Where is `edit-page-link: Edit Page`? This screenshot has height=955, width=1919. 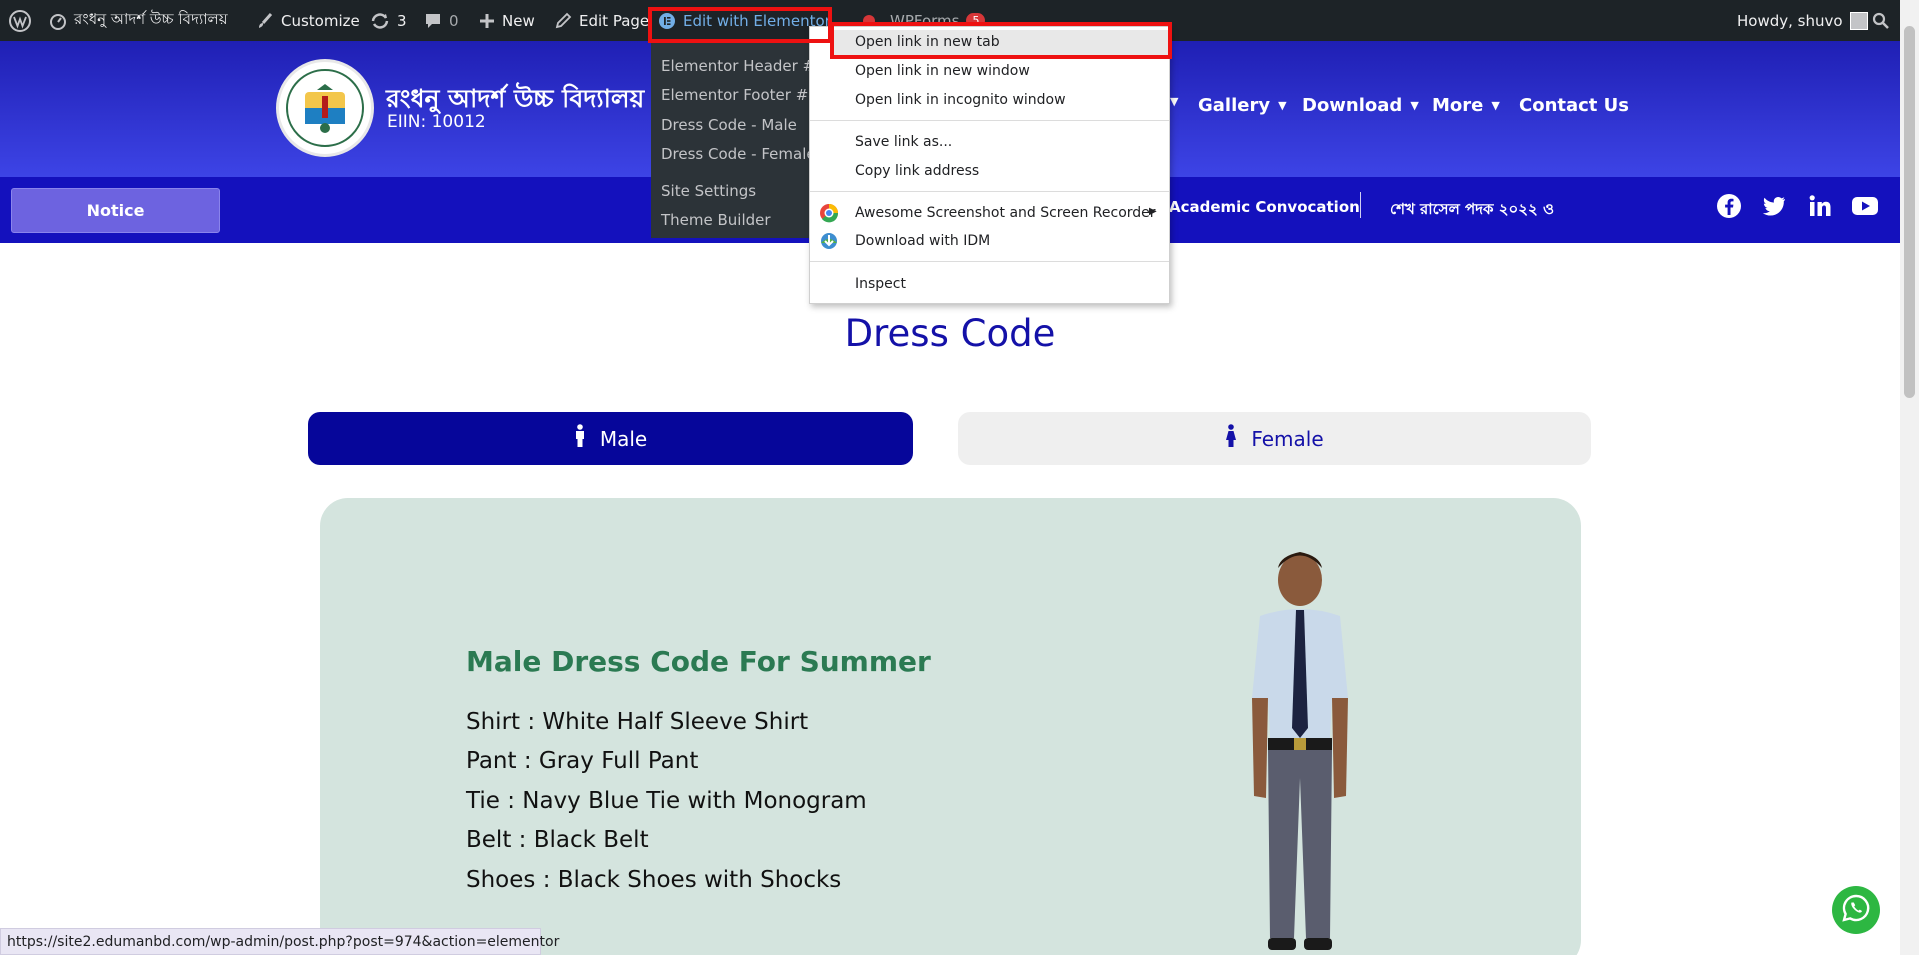
edit-page-link: Edit Page is located at coordinates (601, 20).